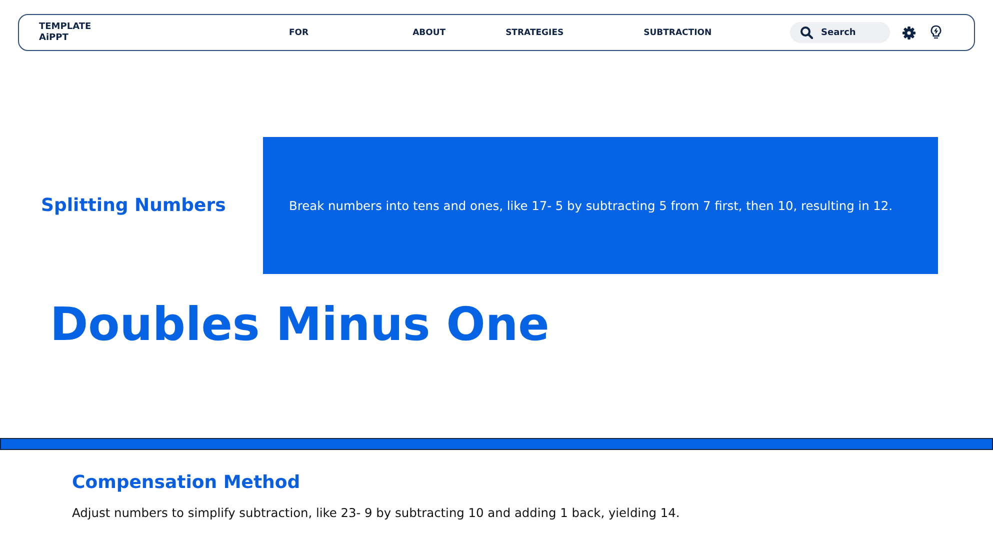 Image resolution: width=993 pixels, height=559 pixels. I want to click on section-text: Adjust numbers to simplify subtraction, like 23- 9 by subtracting 10 and adding 1 back, yielding 14., so click(376, 513).